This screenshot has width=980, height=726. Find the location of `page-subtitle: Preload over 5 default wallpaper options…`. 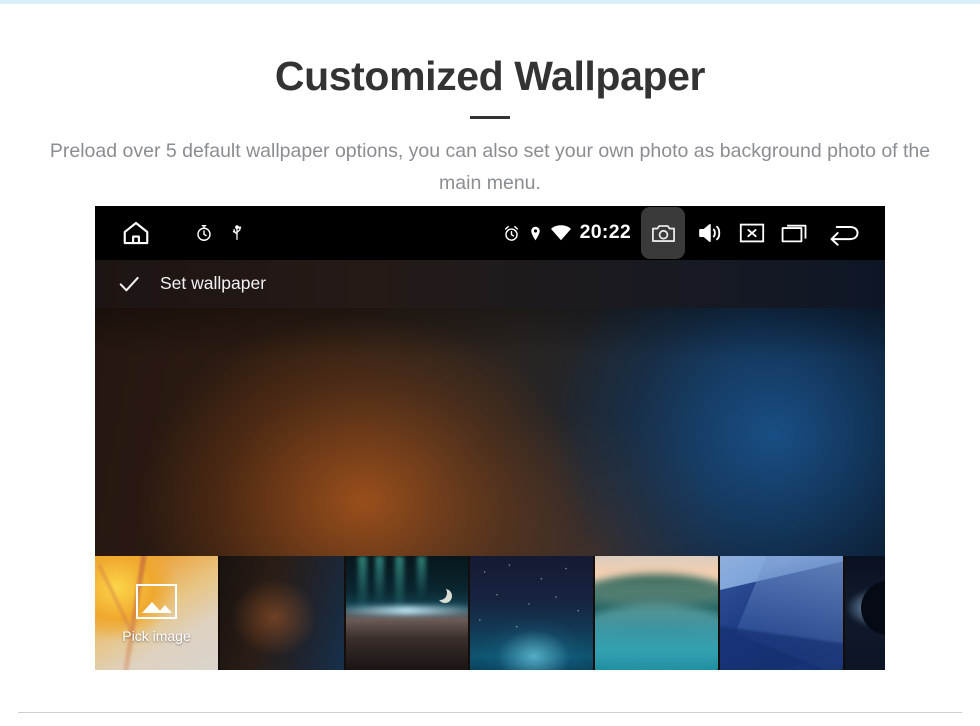

page-subtitle: Preload over 5 default wallpaper options… is located at coordinates (490, 167).